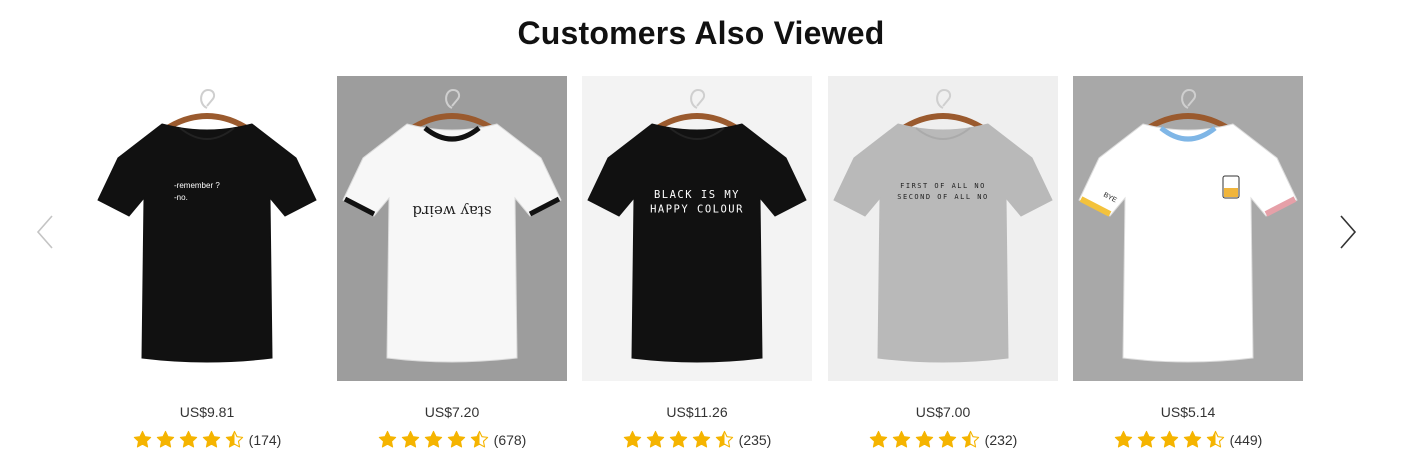 Image resolution: width=1402 pixels, height=466 pixels. I want to click on product-rating: (678), so click(452, 439).